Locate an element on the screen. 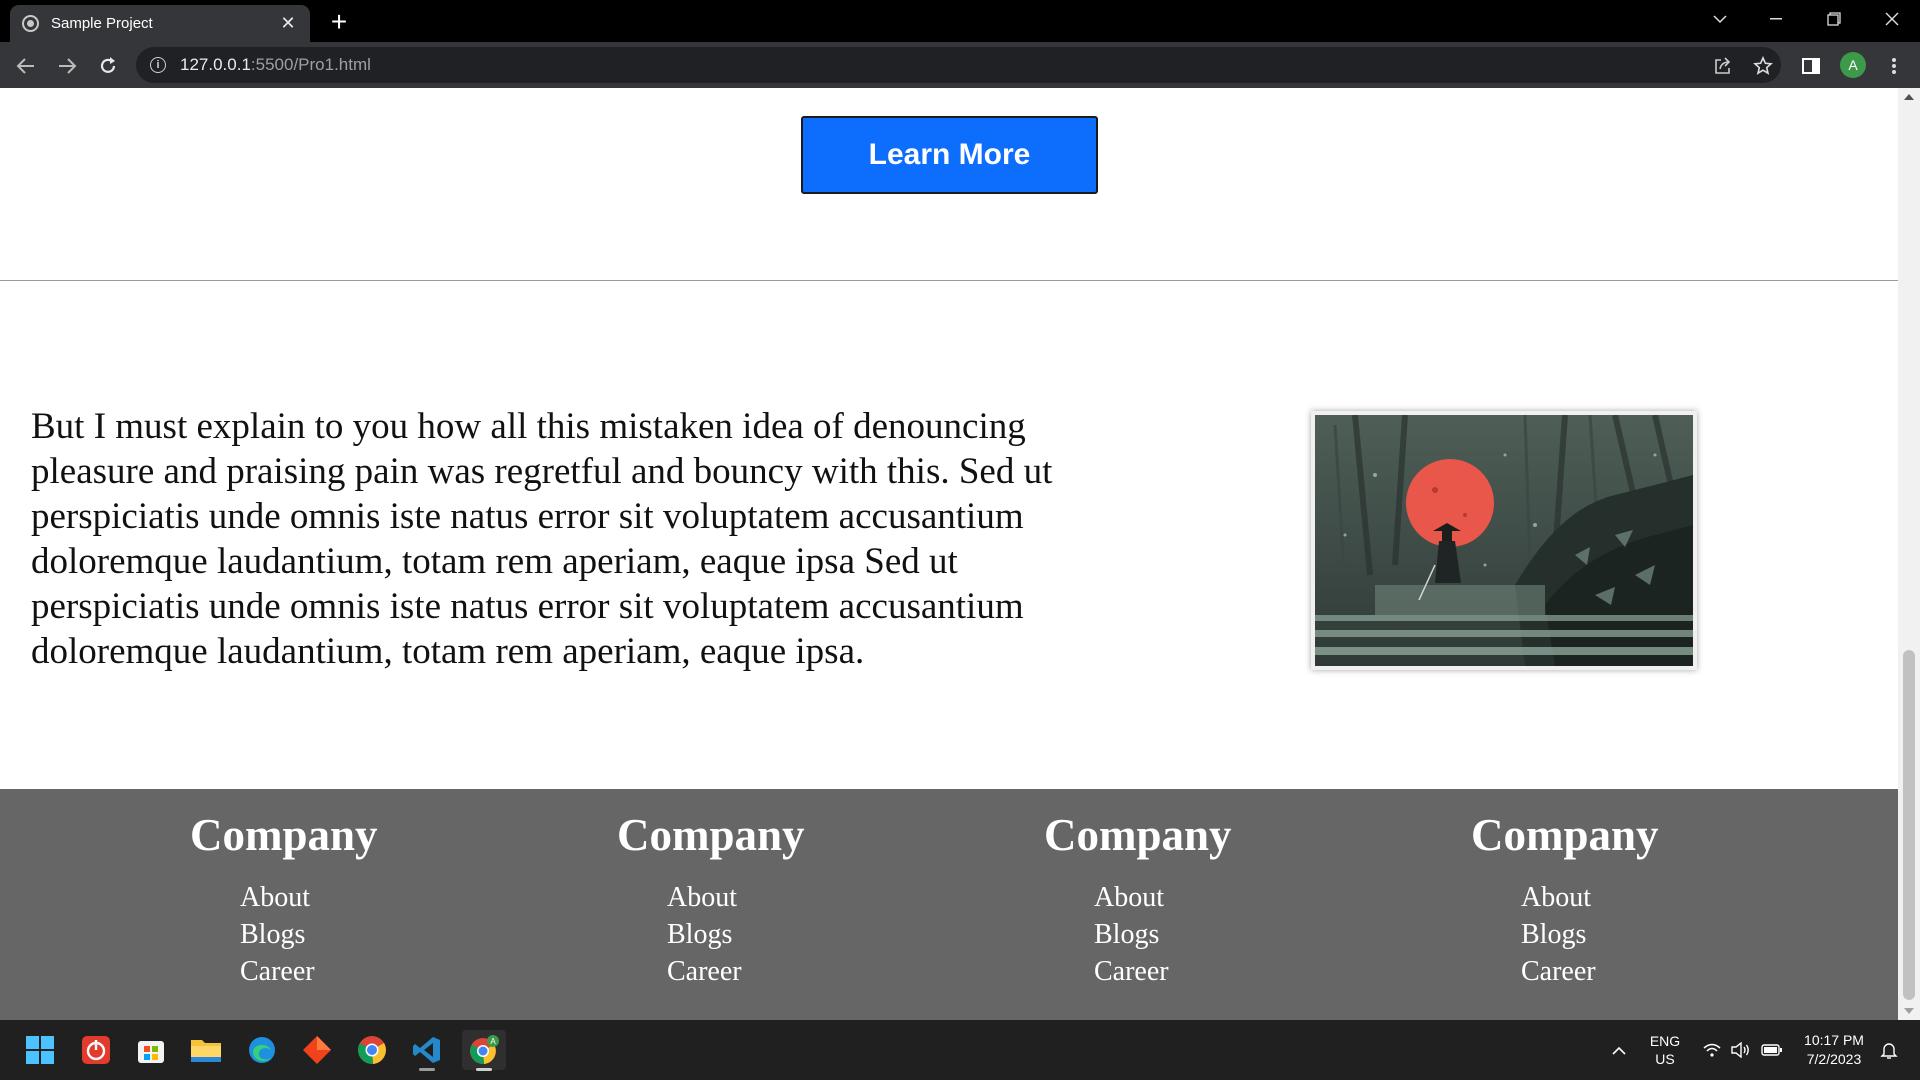 The height and width of the screenshot is (1080, 1920). windows-taskbar: A ENG US 10:17 PM 7/2/2023 is located at coordinates (960, 1050).